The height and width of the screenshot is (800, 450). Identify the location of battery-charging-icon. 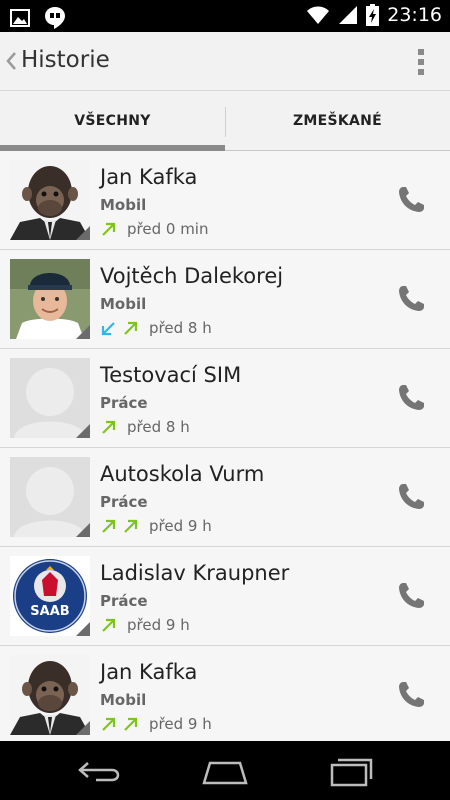
(373, 15).